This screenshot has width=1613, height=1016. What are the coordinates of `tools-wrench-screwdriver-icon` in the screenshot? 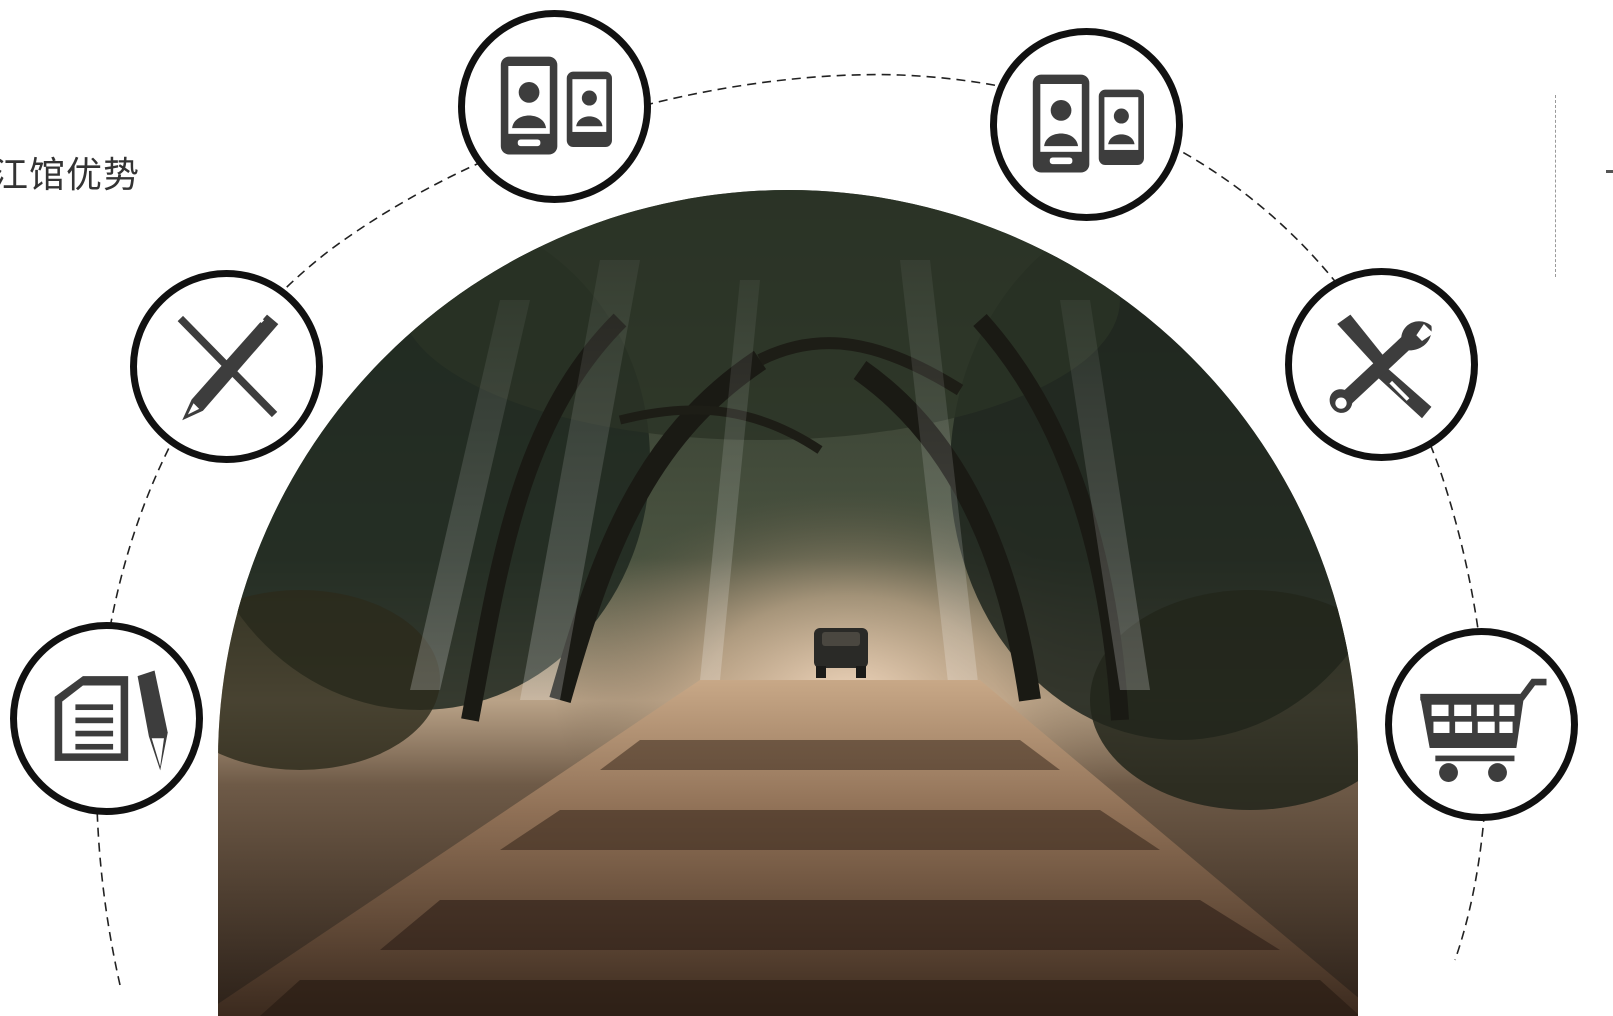 It's located at (1381, 364).